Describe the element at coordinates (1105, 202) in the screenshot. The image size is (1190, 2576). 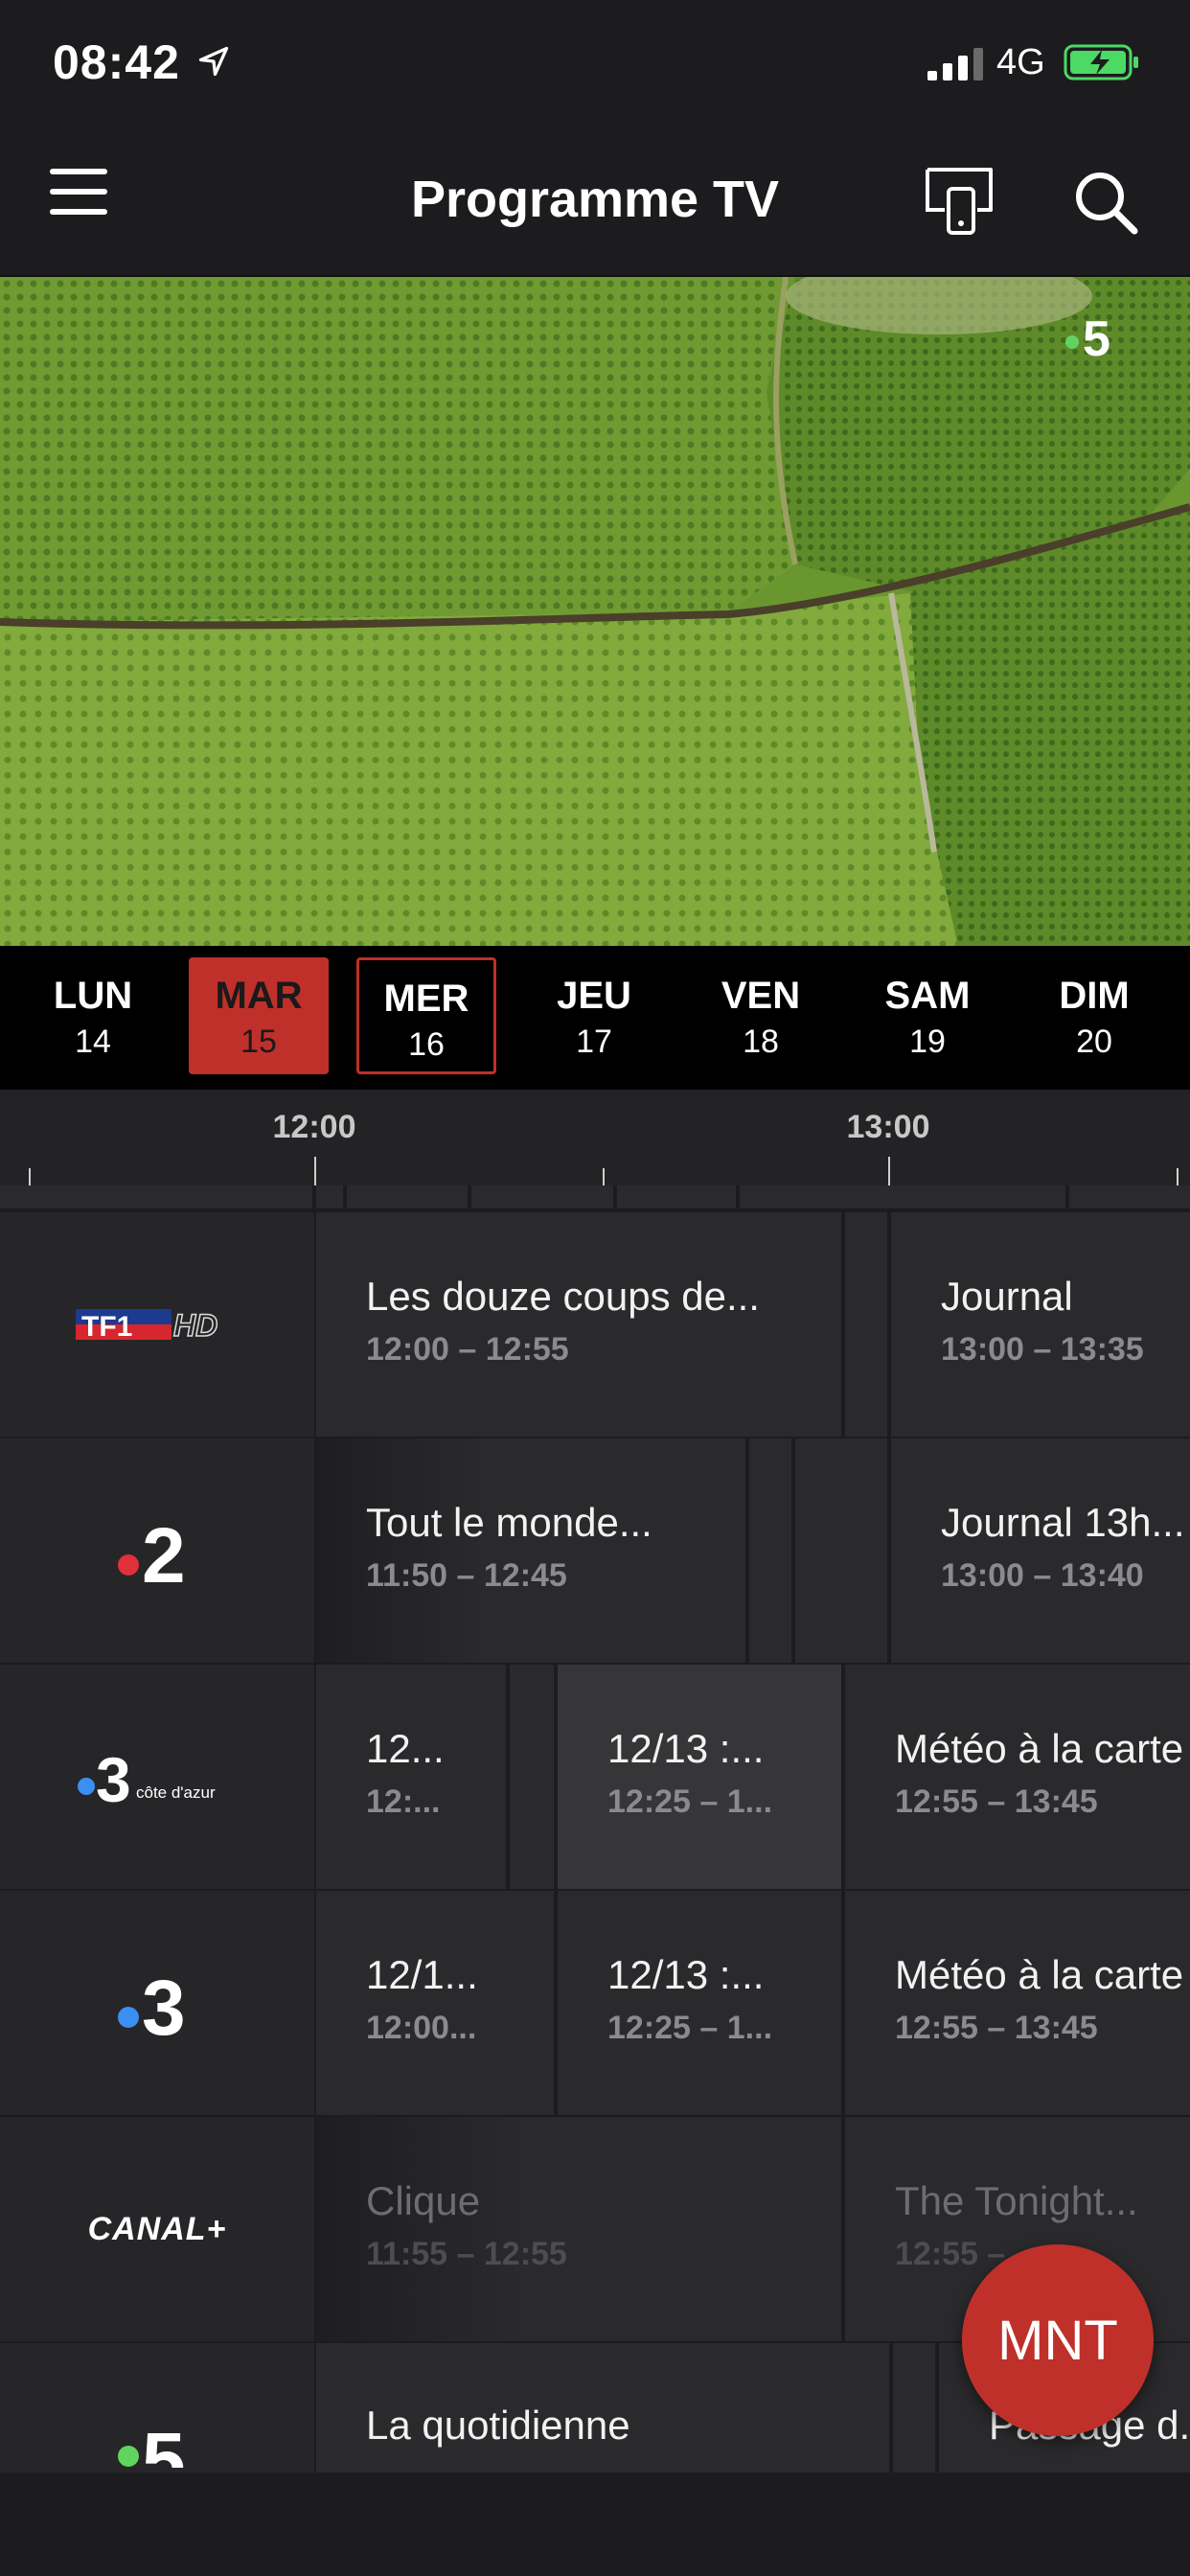
I see `search-icon` at that location.